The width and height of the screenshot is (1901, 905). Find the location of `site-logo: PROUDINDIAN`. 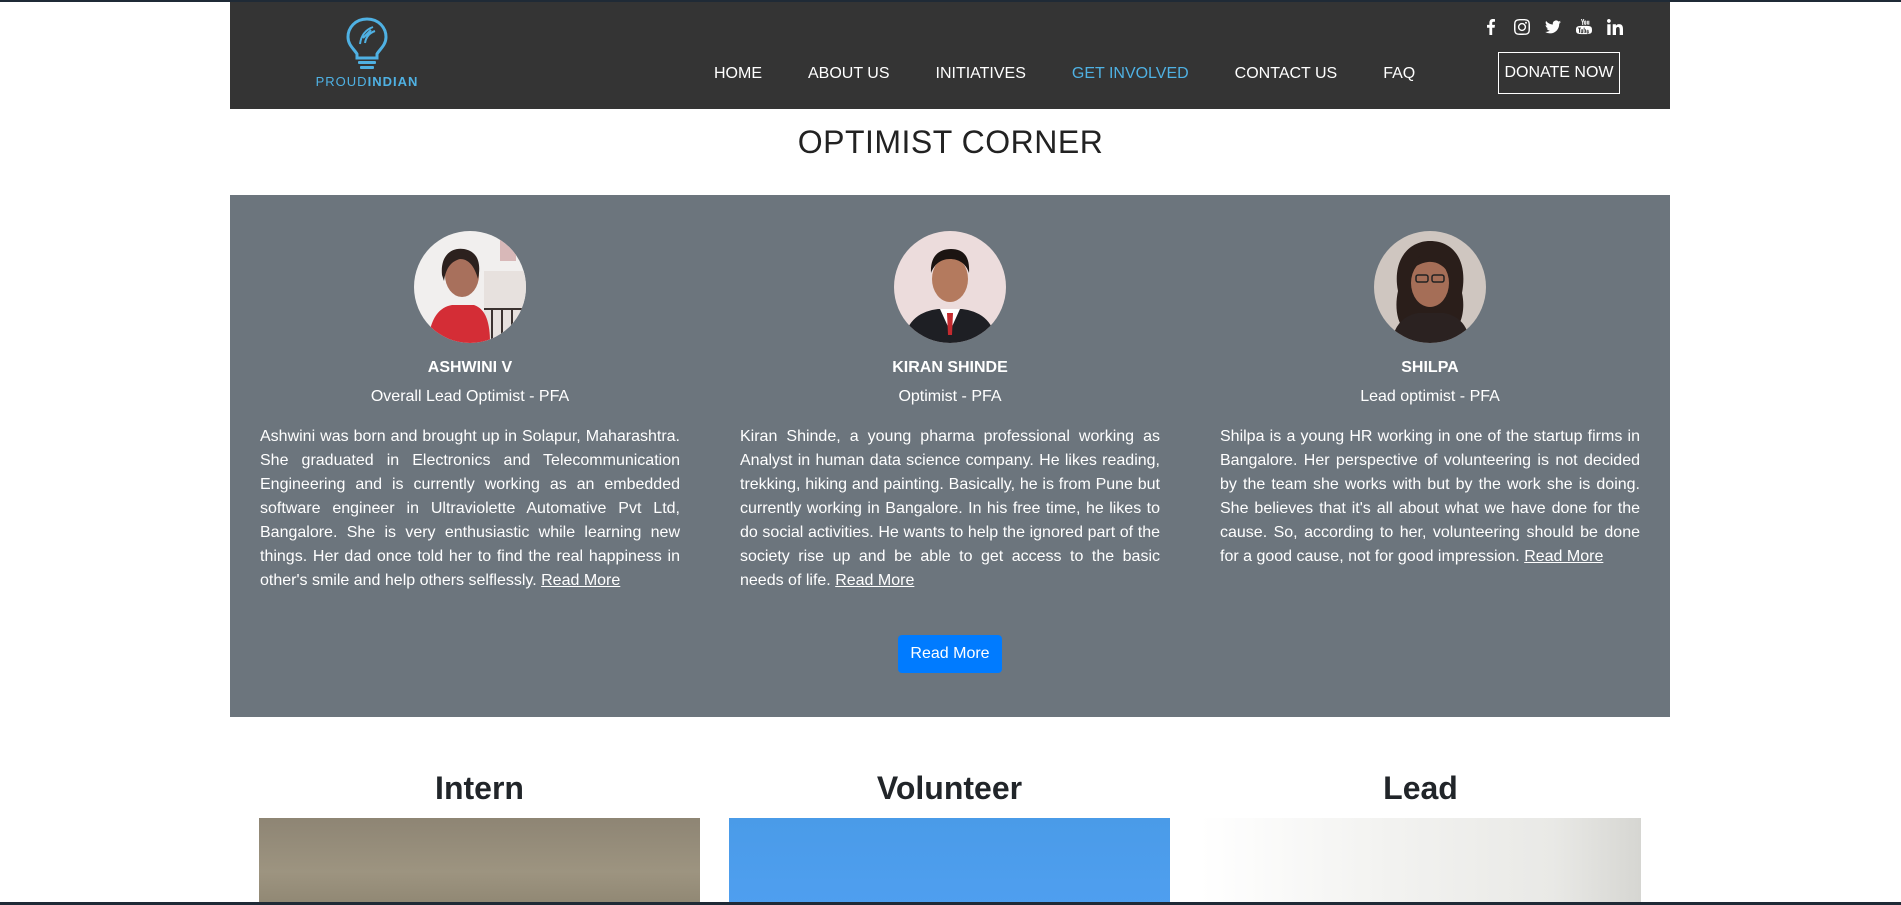

site-logo: PROUDINDIAN is located at coordinates (367, 54).